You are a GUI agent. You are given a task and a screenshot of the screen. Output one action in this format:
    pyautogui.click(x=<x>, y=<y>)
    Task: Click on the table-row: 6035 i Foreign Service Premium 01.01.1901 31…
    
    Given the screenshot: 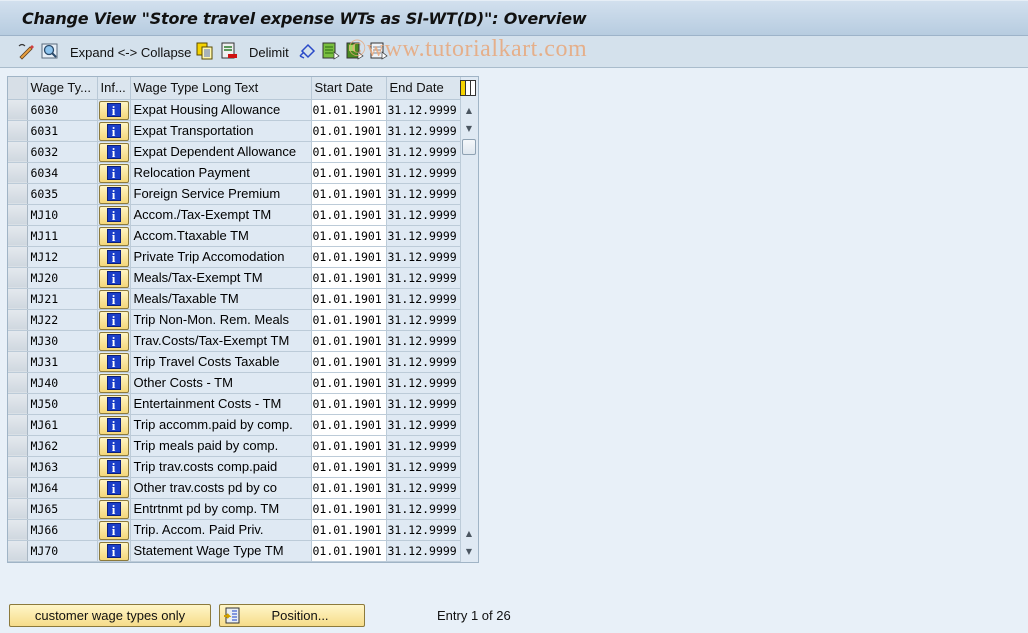 What is the action you would take?
    pyautogui.click(x=234, y=194)
    